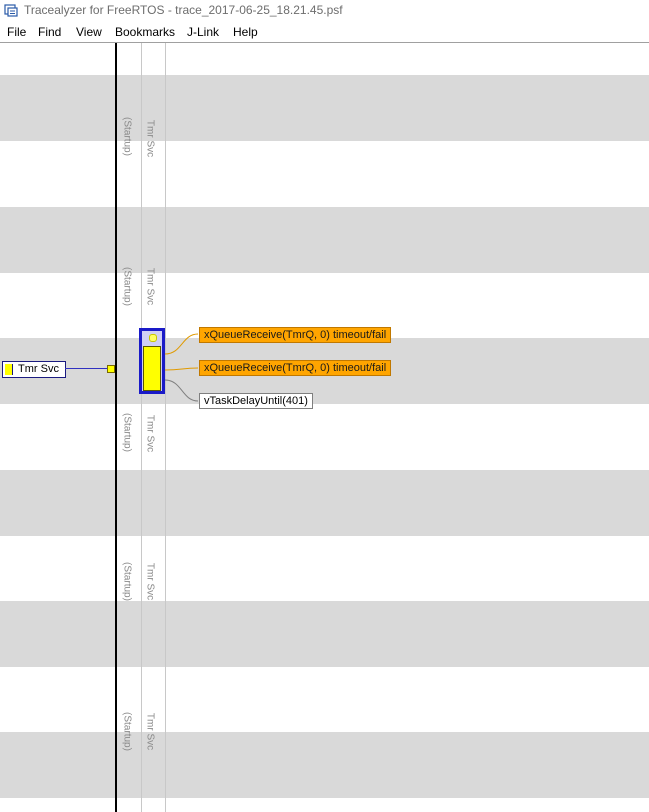 The width and height of the screenshot is (649, 812). I want to click on menu-jlink: J-Link, so click(203, 32).